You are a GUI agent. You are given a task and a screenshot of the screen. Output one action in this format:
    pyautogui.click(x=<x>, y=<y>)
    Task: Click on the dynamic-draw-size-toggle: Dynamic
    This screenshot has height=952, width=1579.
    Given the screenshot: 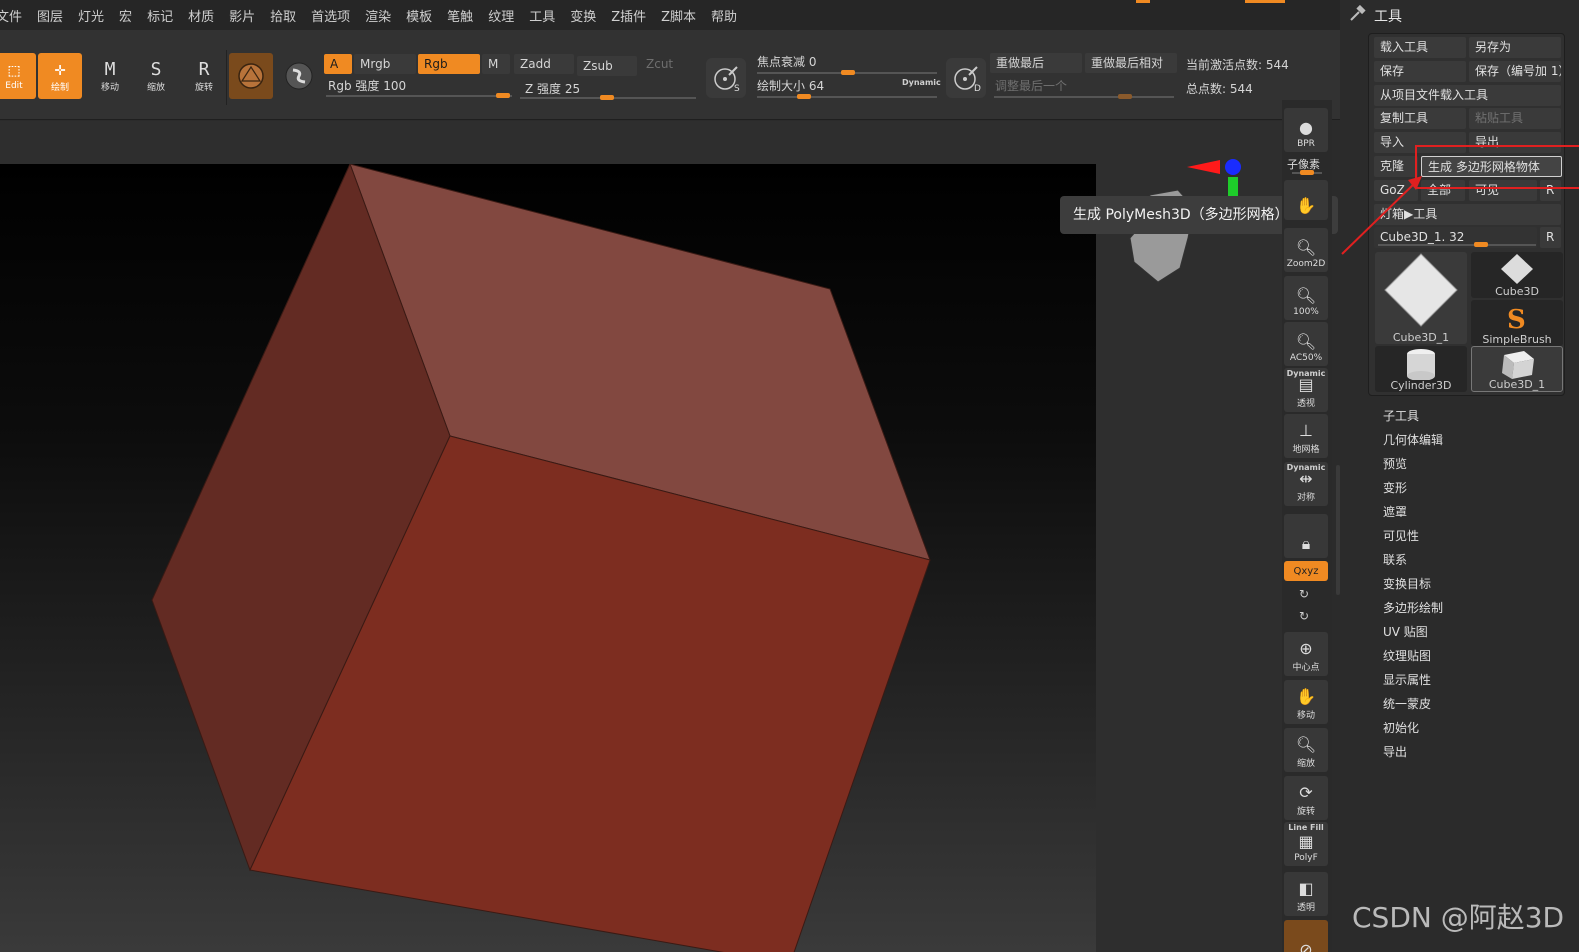 What is the action you would take?
    pyautogui.click(x=921, y=82)
    